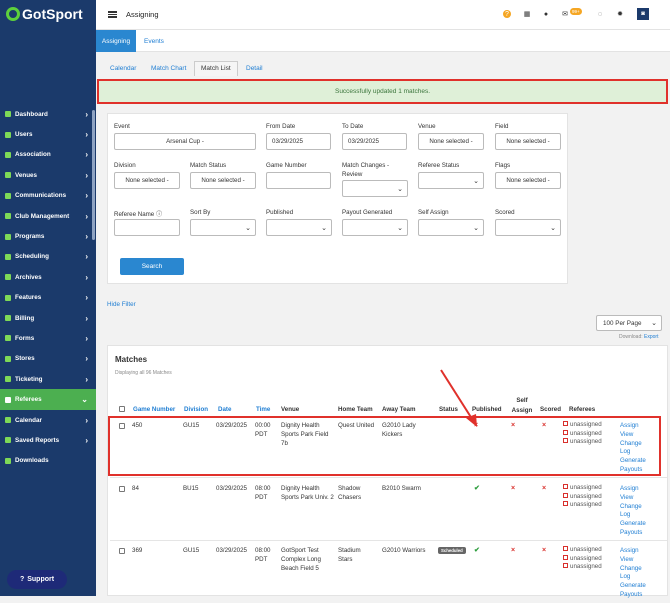 This screenshot has width=670, height=603. What do you see at coordinates (8, 256) in the screenshot?
I see `scheduling-icon` at bounding box center [8, 256].